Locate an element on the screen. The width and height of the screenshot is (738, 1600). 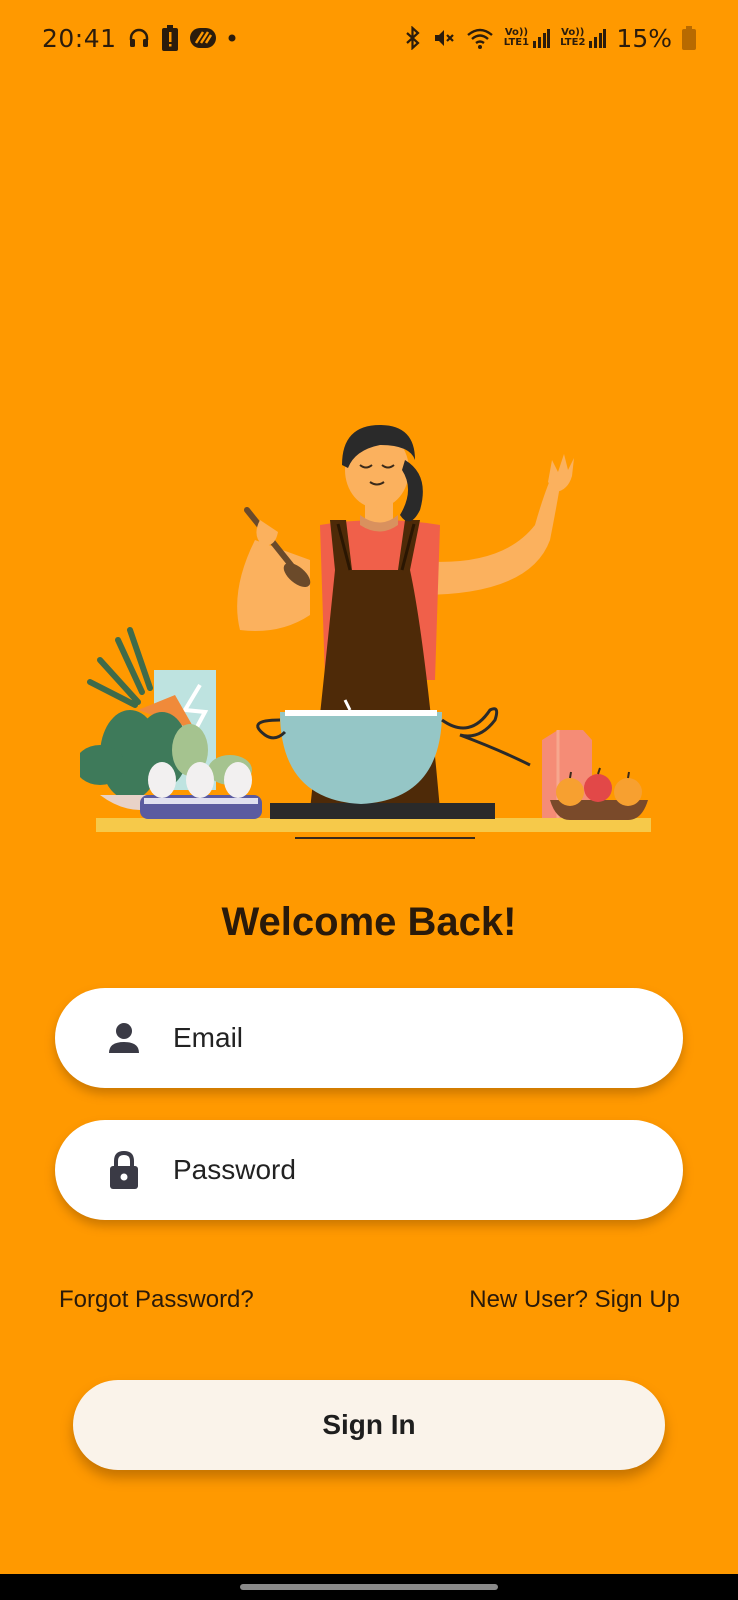
battery-percent: 15% is located at coordinates (644, 38).